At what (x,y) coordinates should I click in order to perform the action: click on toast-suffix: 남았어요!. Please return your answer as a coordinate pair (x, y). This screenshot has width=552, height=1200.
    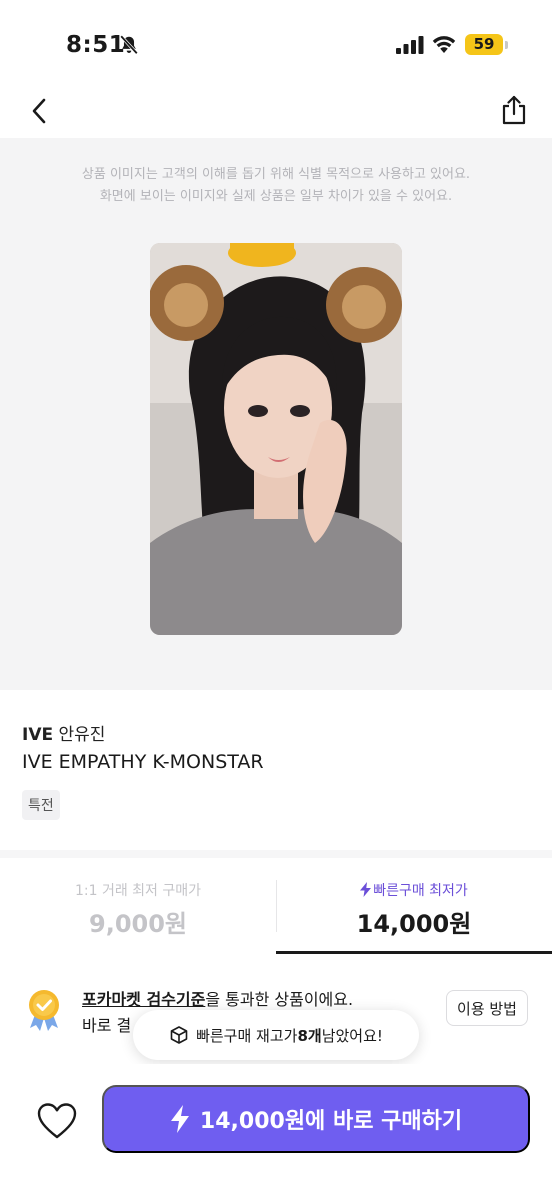
    Looking at the image, I should click on (352, 1035).